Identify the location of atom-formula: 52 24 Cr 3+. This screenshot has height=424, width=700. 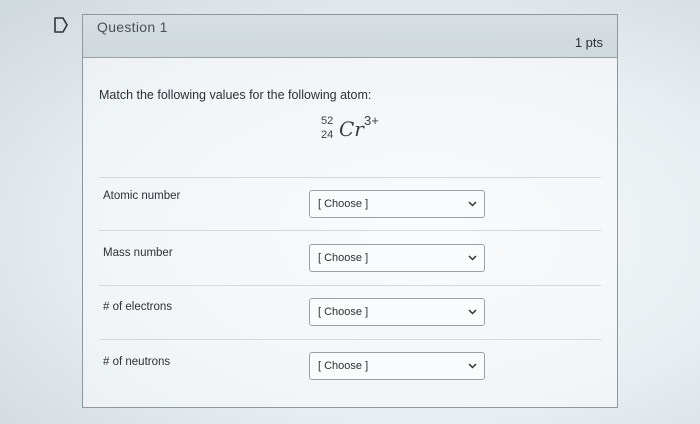
(376, 137).